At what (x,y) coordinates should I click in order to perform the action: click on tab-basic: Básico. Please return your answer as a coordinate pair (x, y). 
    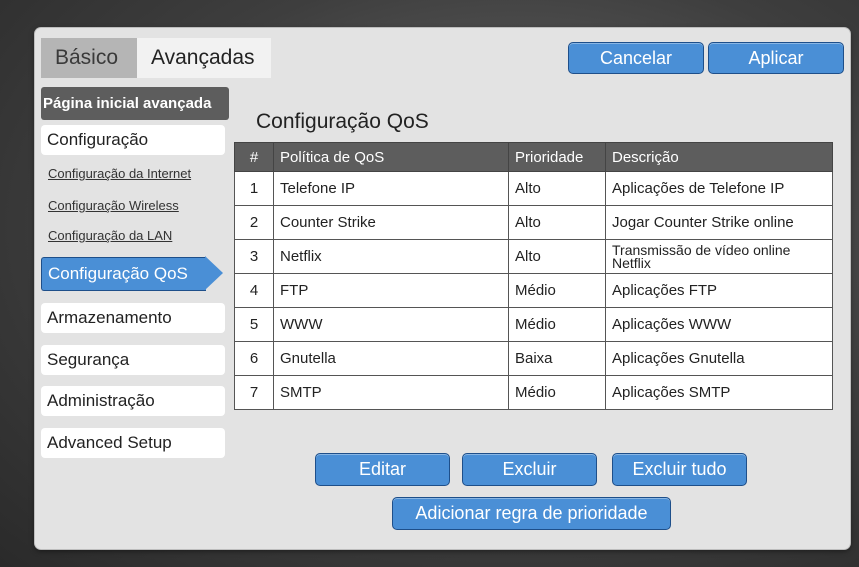
    Looking at the image, I should click on (91, 58).